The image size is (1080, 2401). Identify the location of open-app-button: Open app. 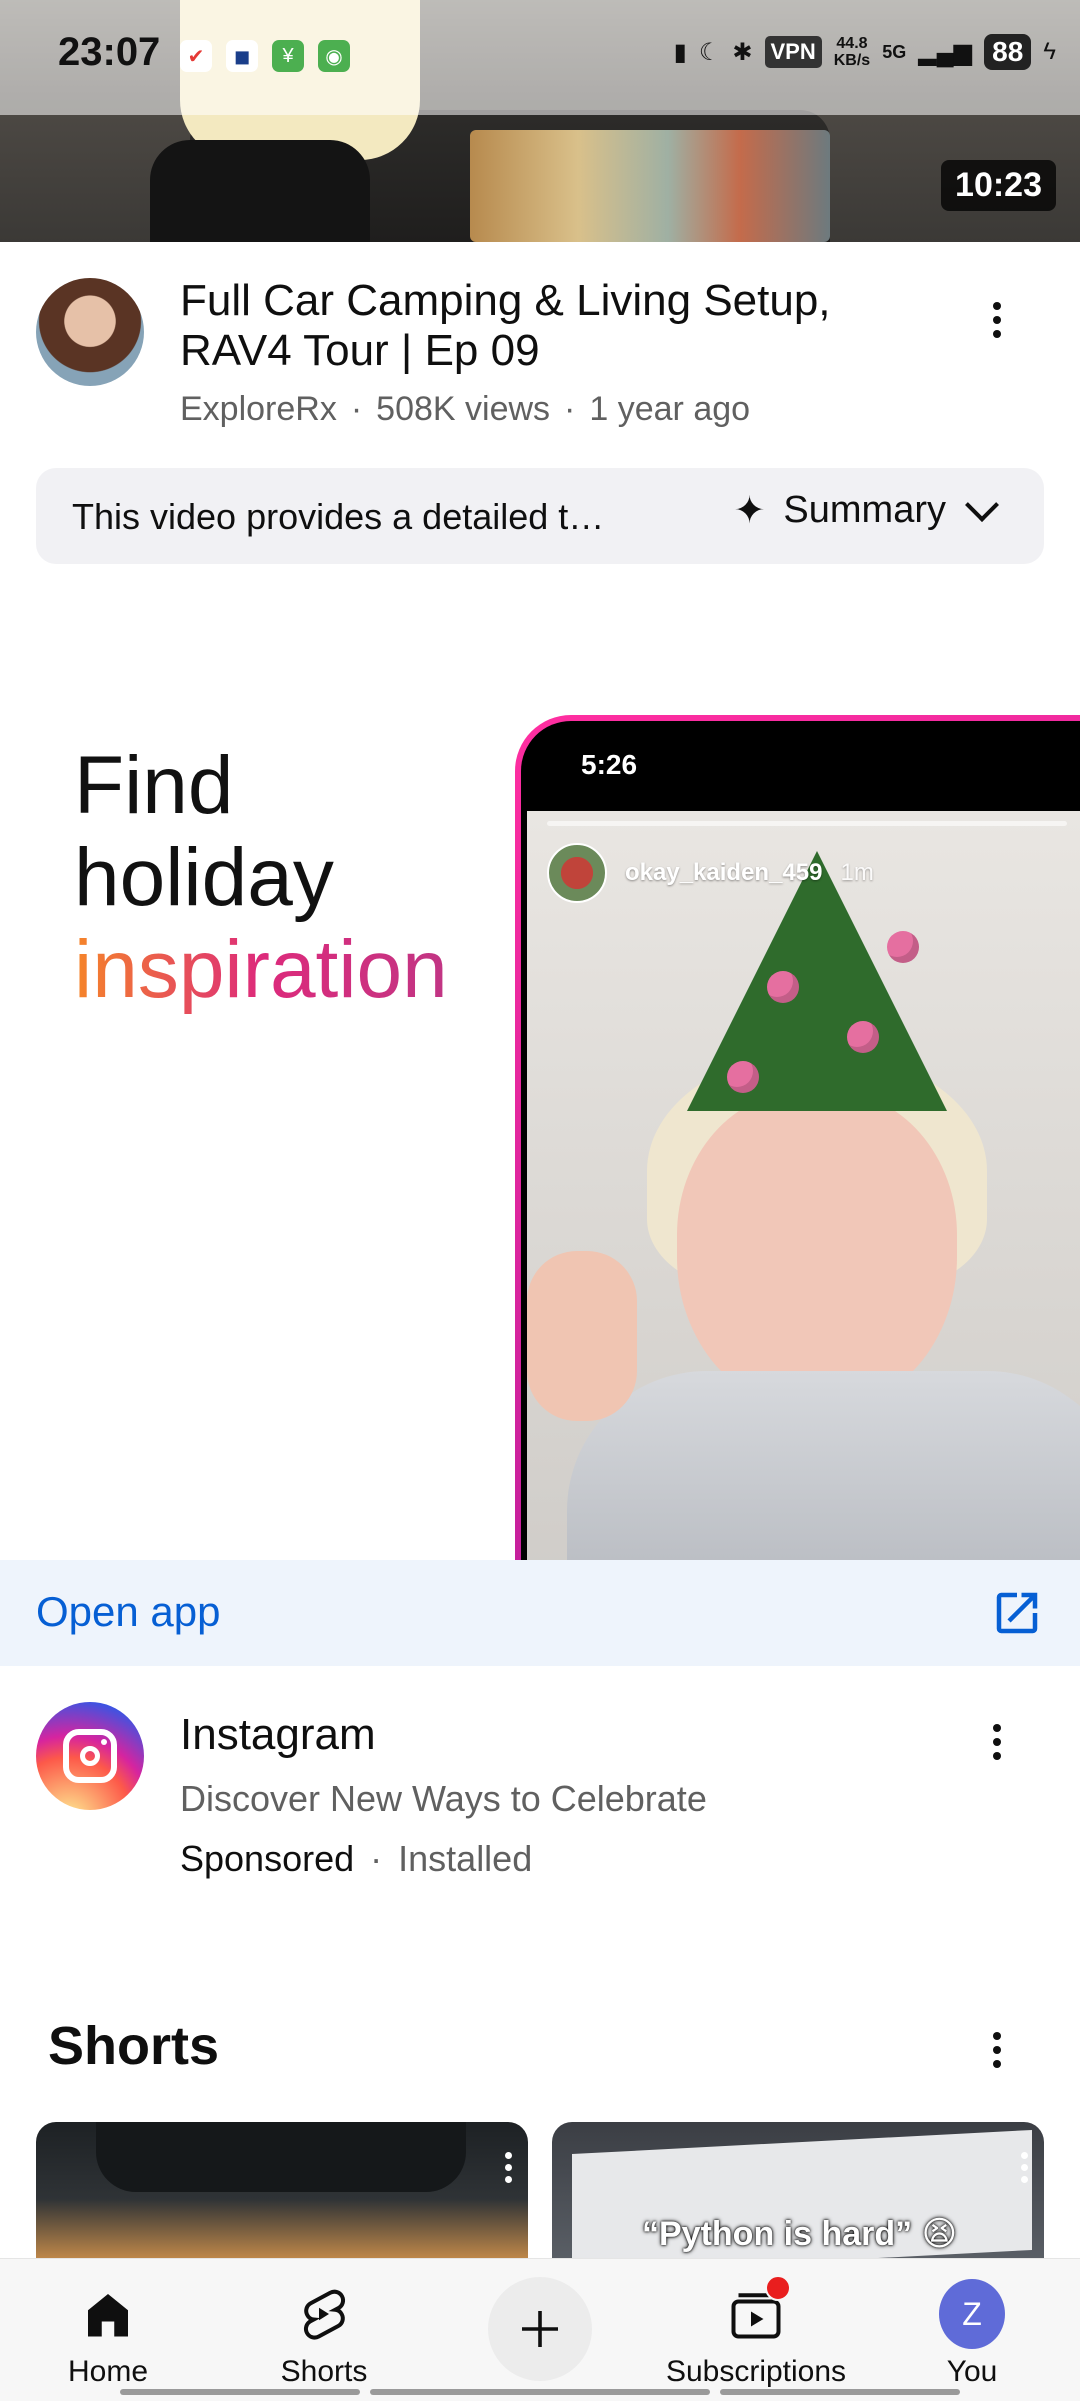
(540, 1613).